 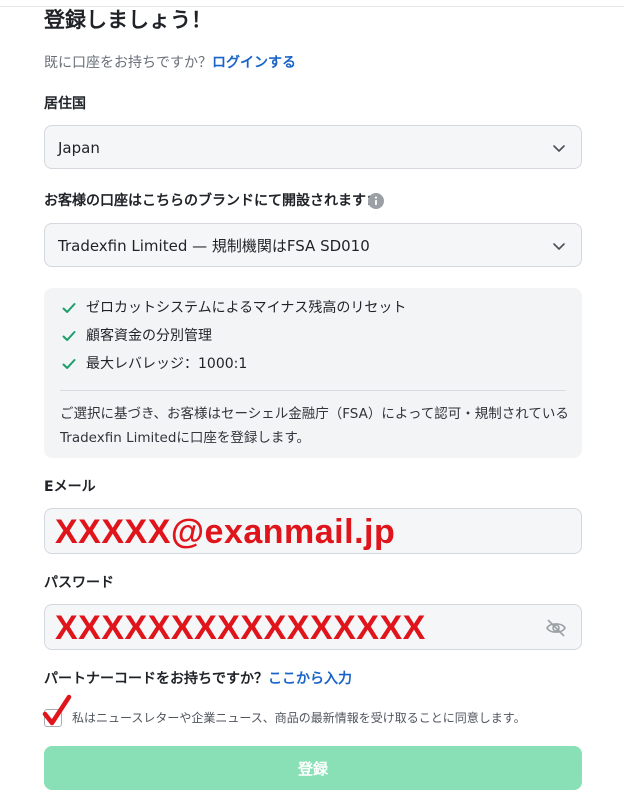 I want to click on email-label: Eメール, so click(x=70, y=487).